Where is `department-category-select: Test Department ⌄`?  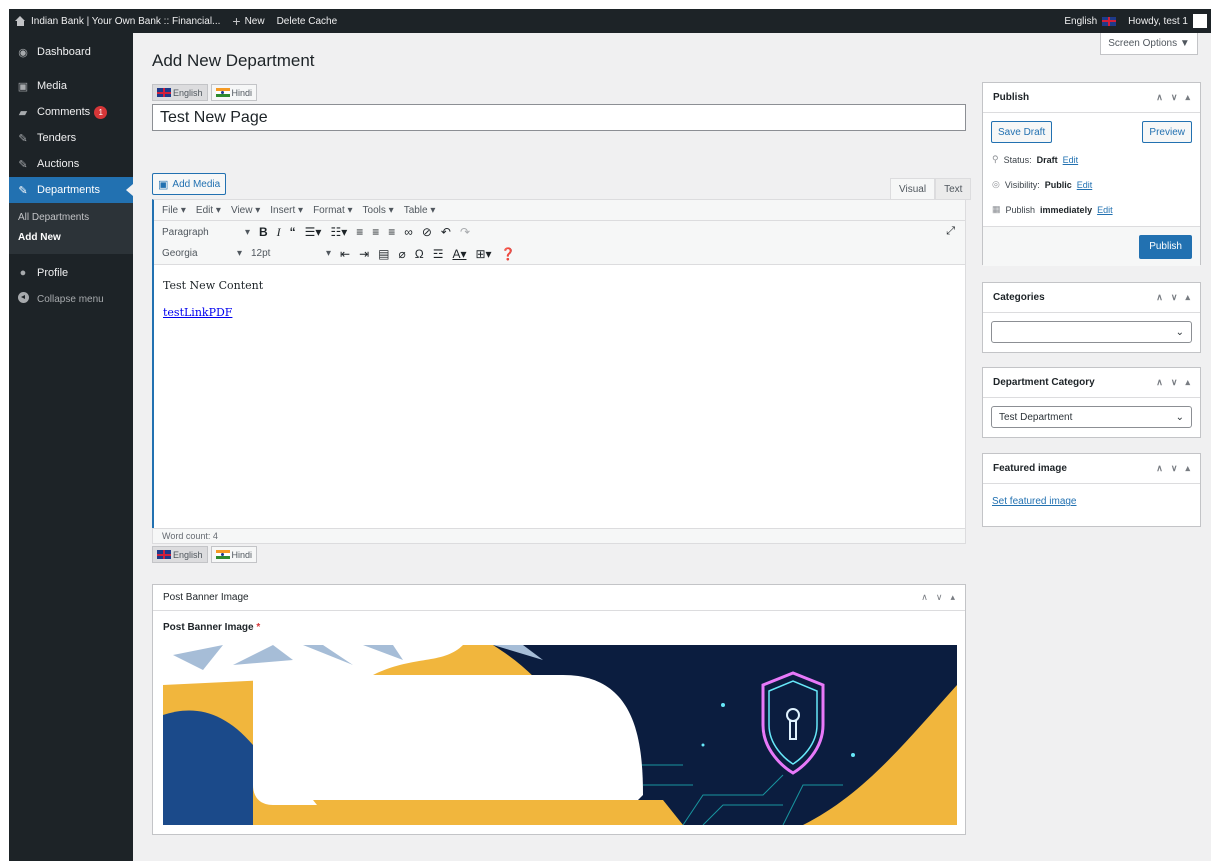
department-category-select: Test Department ⌄ is located at coordinates (1091, 417).